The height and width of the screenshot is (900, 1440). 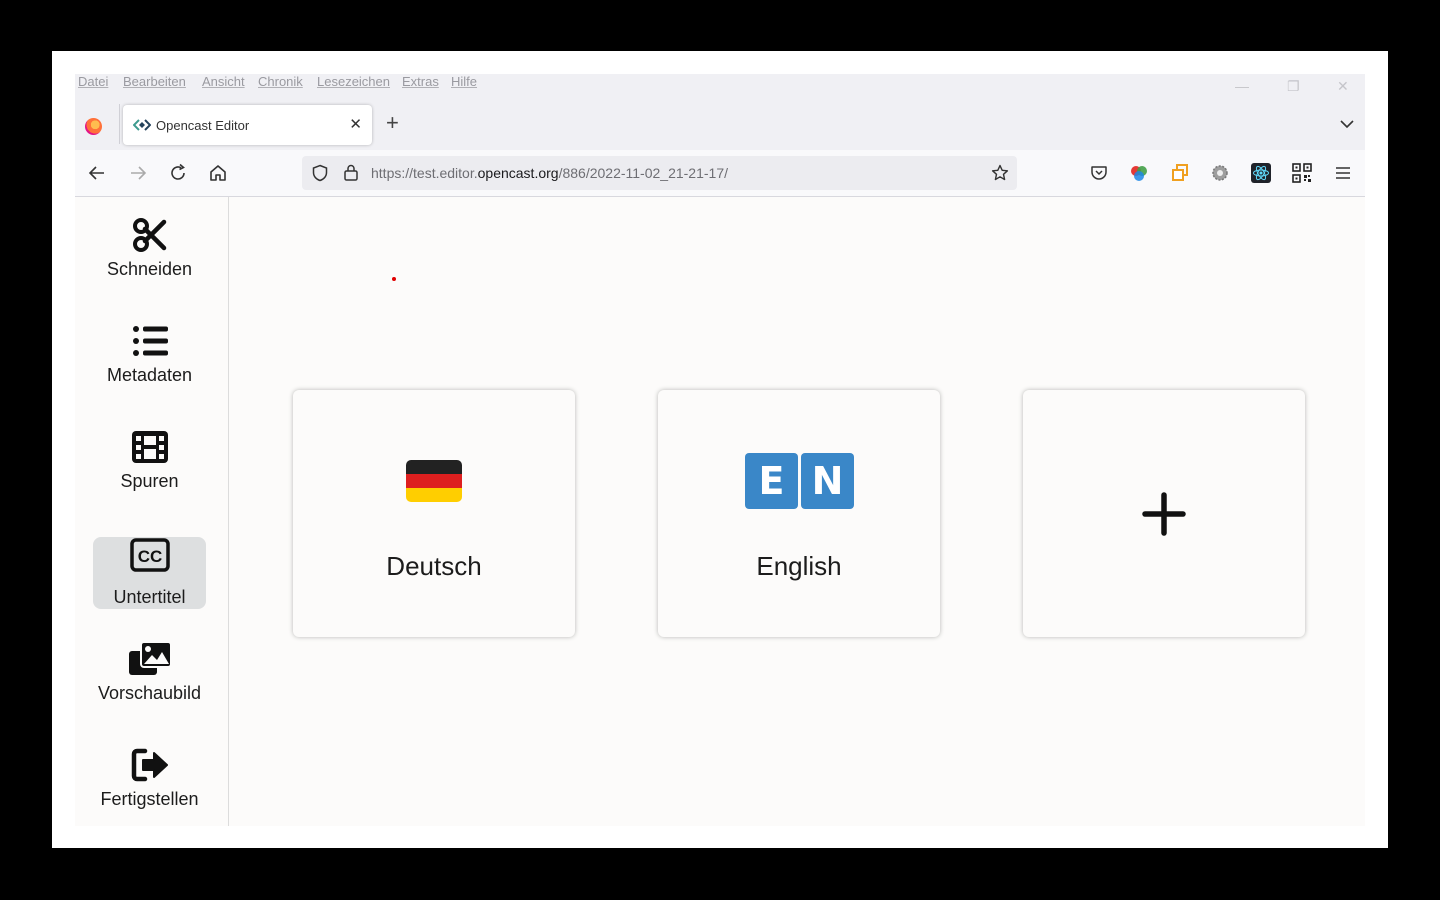 I want to click on sidebar-item-vorschaubild: Vorschaubild, so click(x=149, y=671).